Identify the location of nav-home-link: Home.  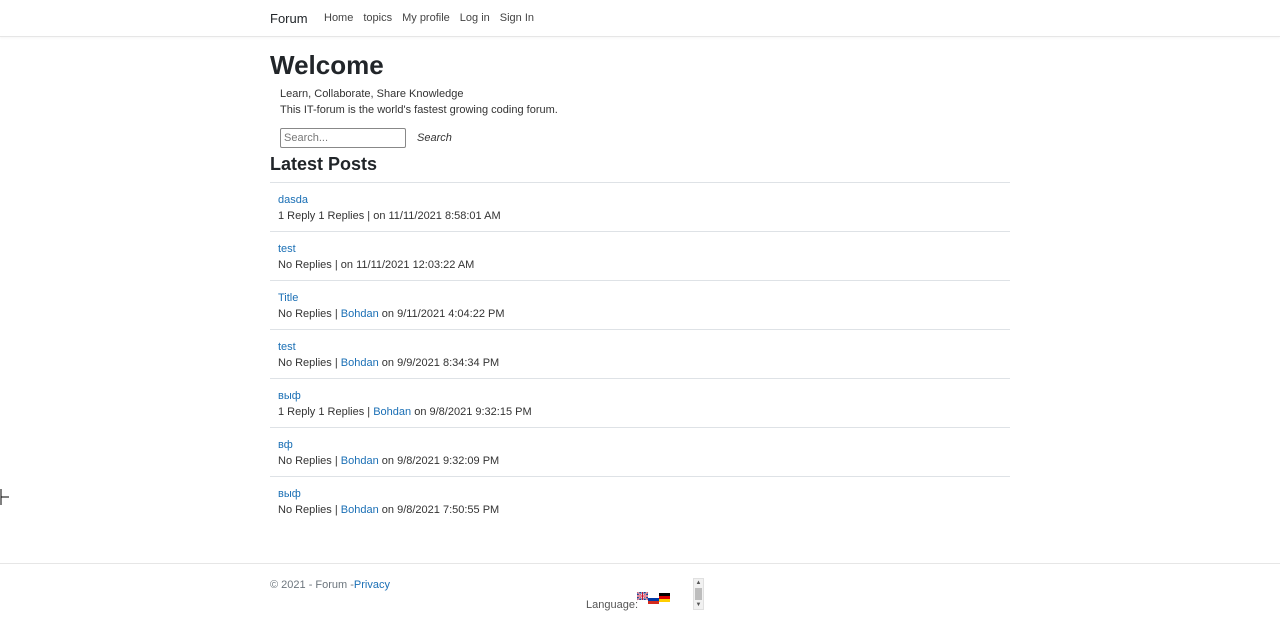
(338, 18).